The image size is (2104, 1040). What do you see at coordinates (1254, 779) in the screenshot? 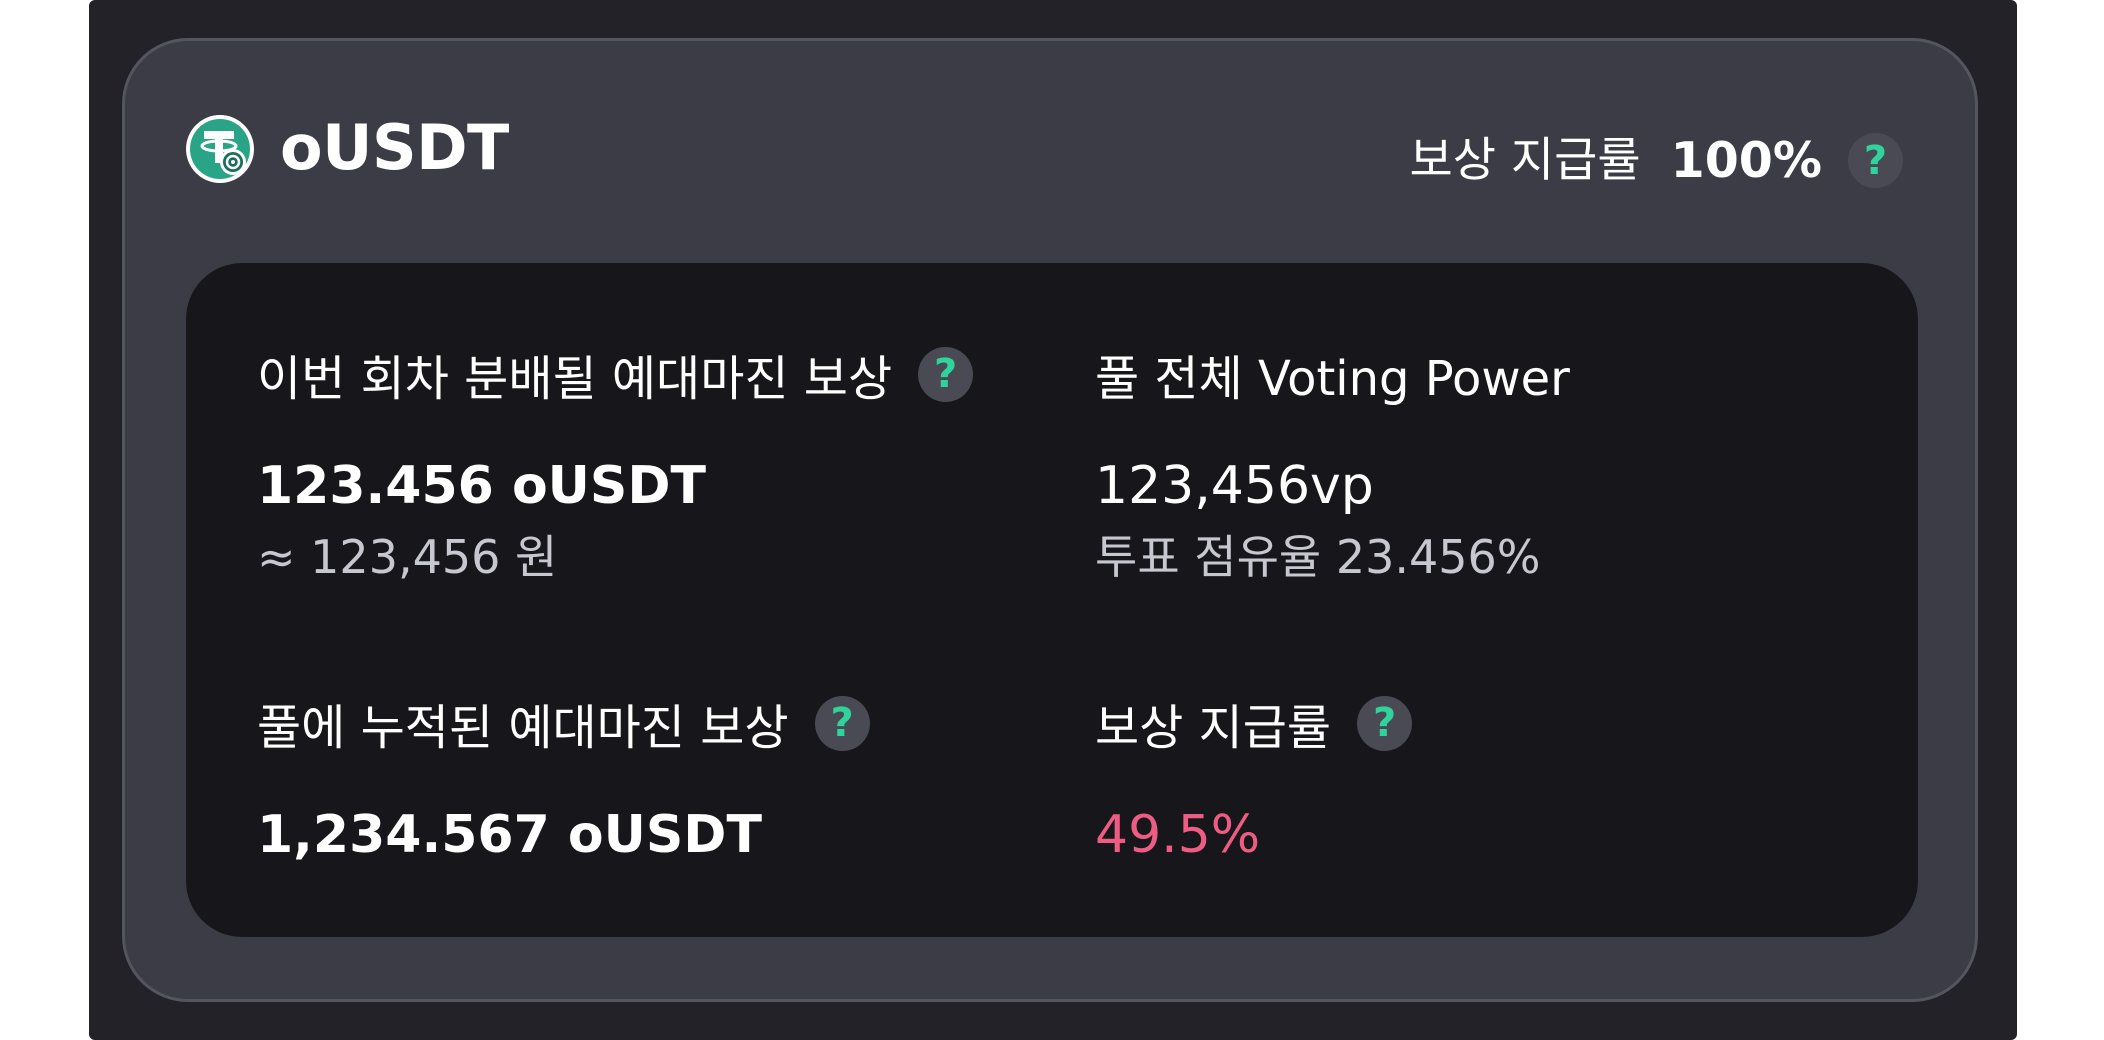
I see `payout-rate-section: 보상 지급률 ? 49.5%` at bounding box center [1254, 779].